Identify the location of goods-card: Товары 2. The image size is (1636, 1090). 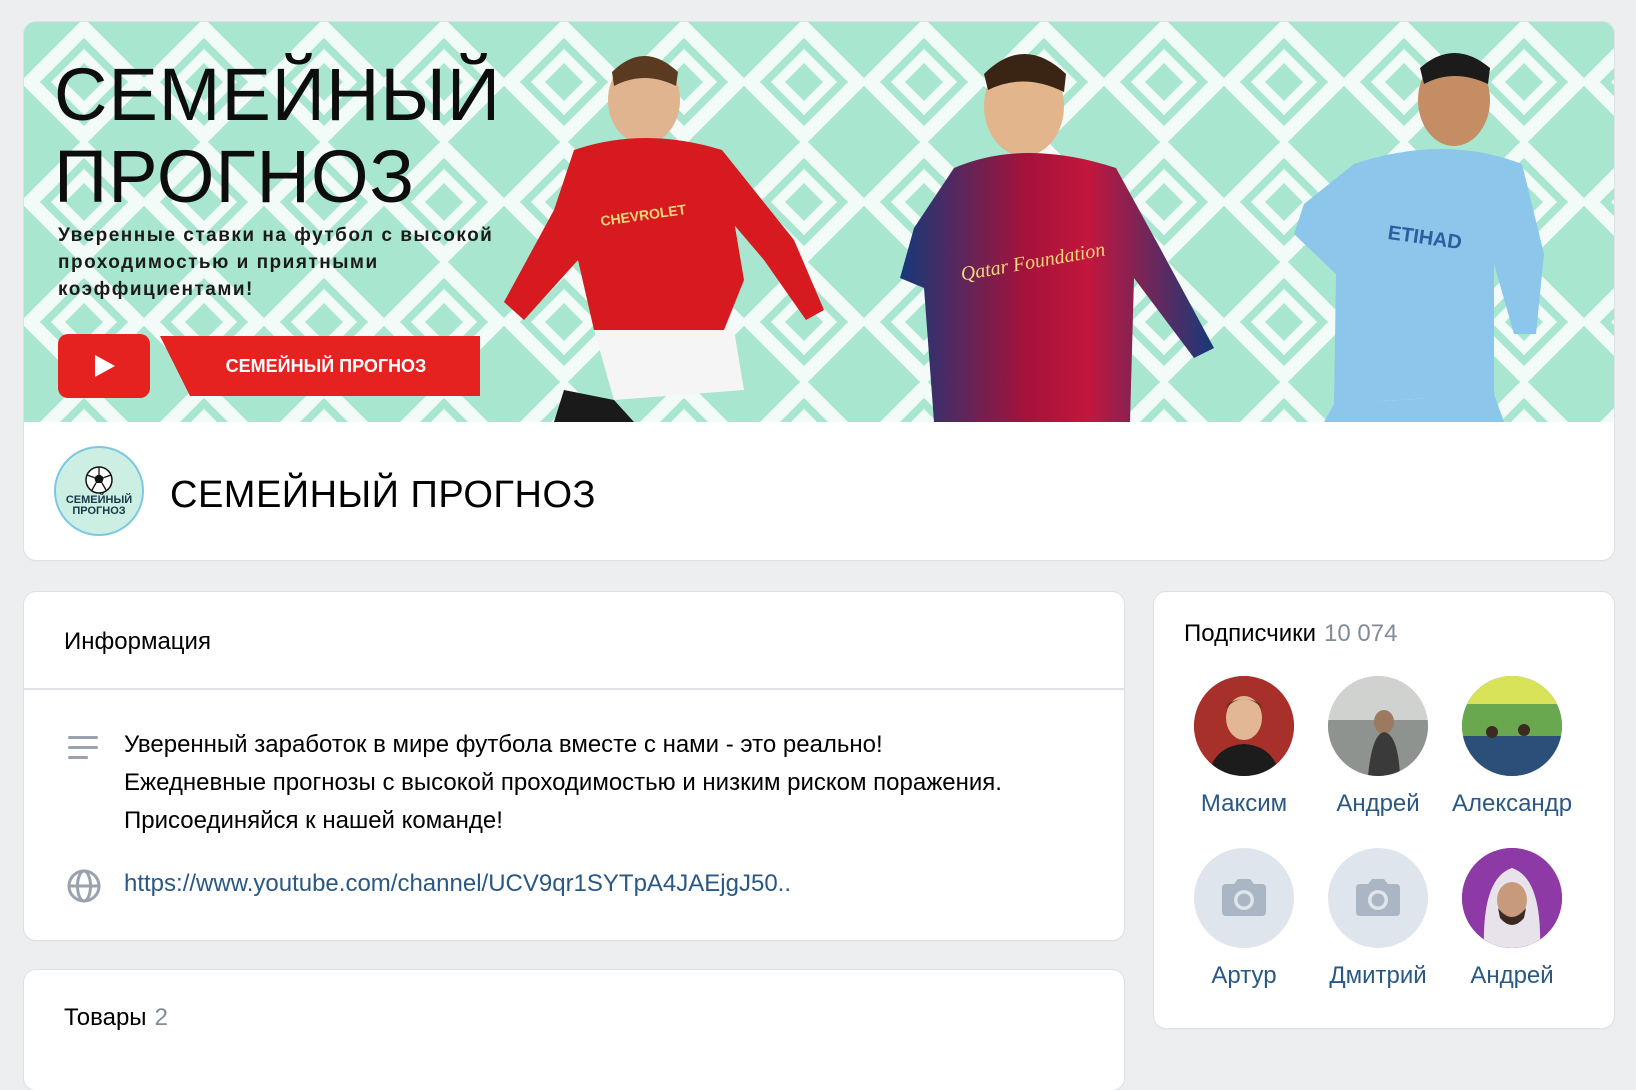
(574, 1030).